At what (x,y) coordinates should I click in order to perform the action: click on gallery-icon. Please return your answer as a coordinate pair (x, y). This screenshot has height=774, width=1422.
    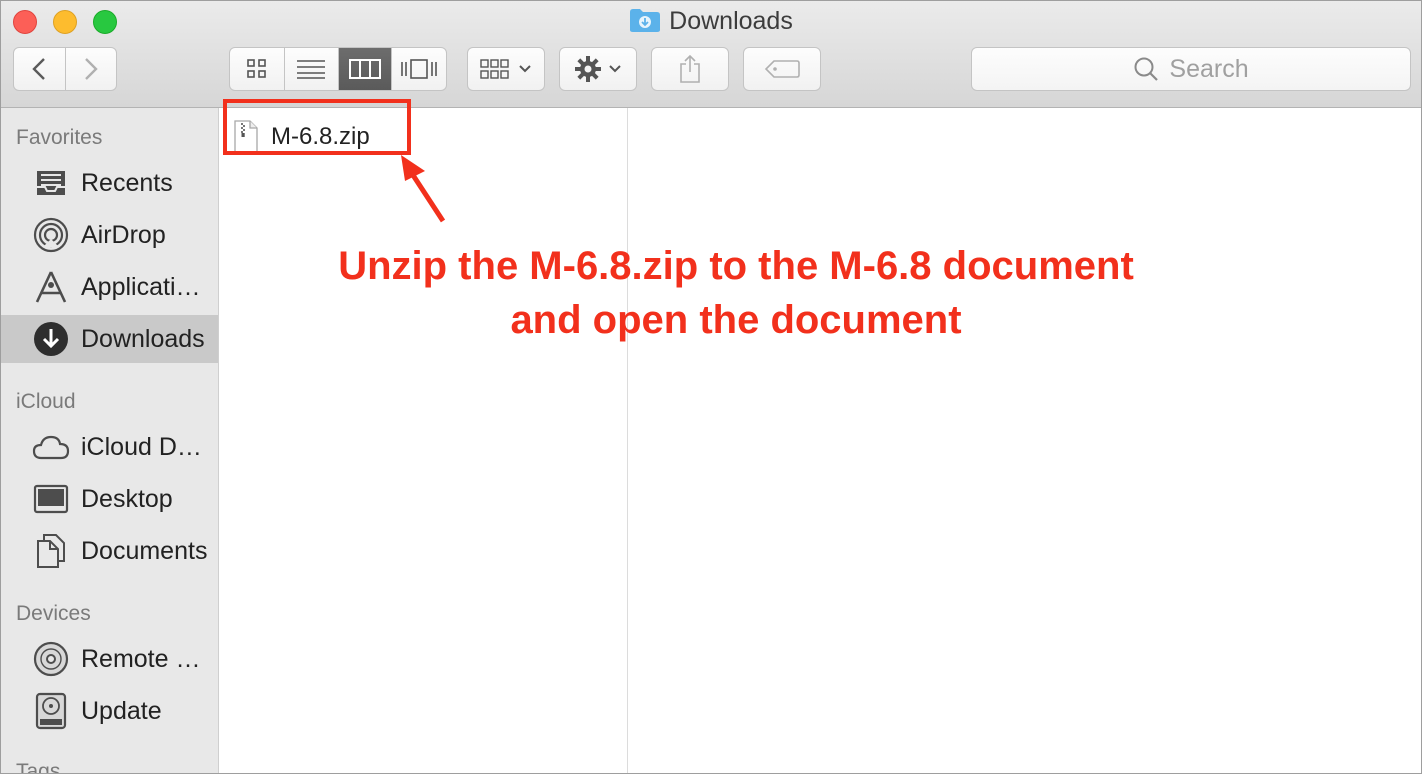
    Looking at the image, I should click on (419, 69).